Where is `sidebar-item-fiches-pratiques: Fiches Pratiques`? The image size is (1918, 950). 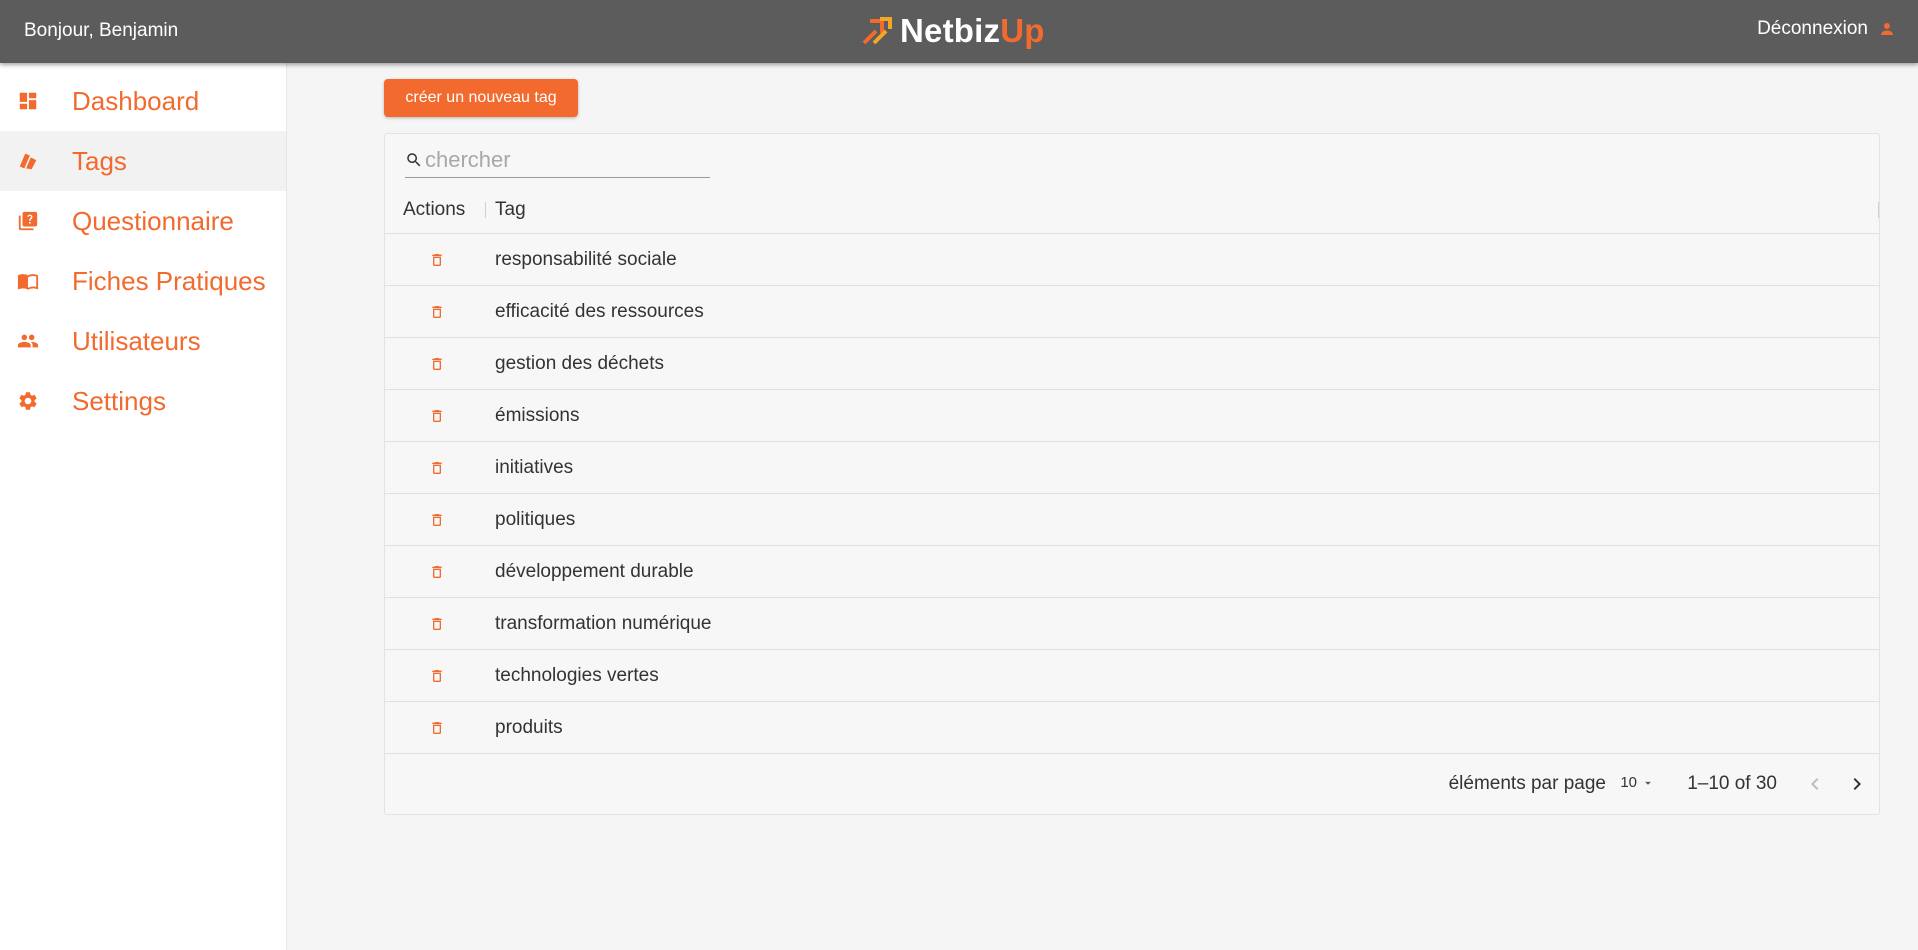
sidebar-item-fiches-pratiques: Fiches Pratiques is located at coordinates (143, 281).